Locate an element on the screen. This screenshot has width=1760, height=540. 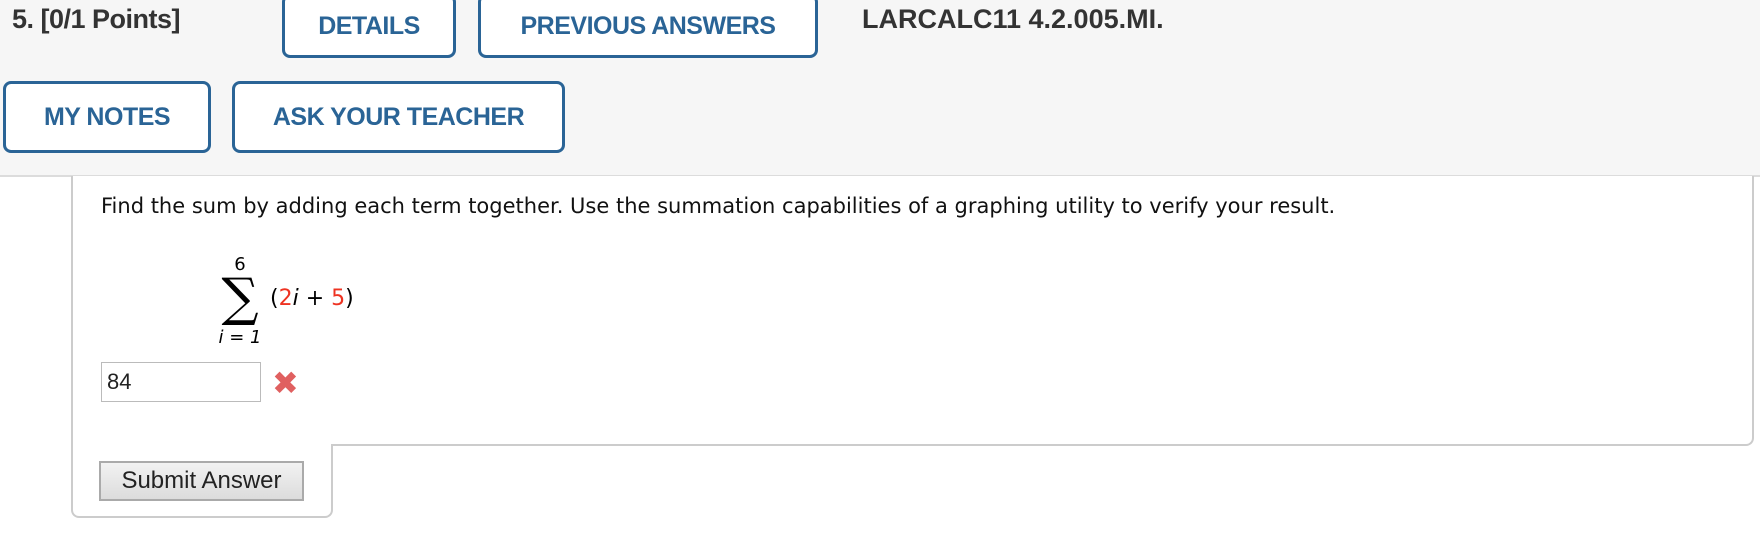
my-notes-button: MY NOTES is located at coordinates (107, 117).